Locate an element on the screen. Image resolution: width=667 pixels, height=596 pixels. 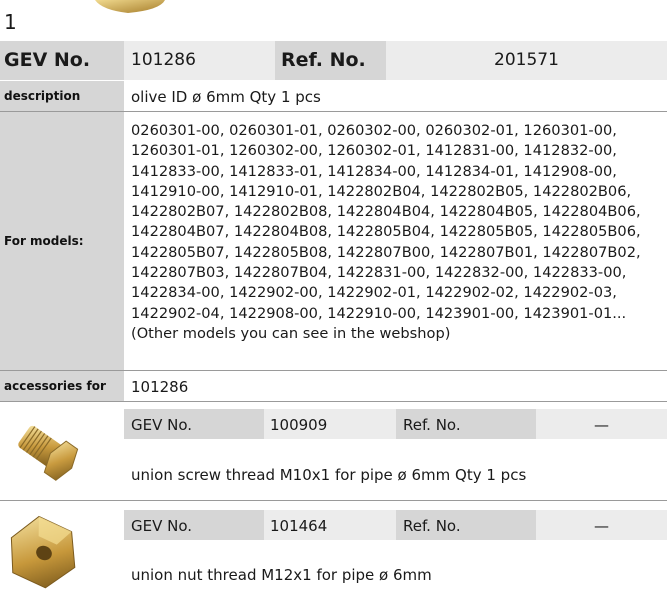
models-label: For models: is located at coordinates (44, 241).